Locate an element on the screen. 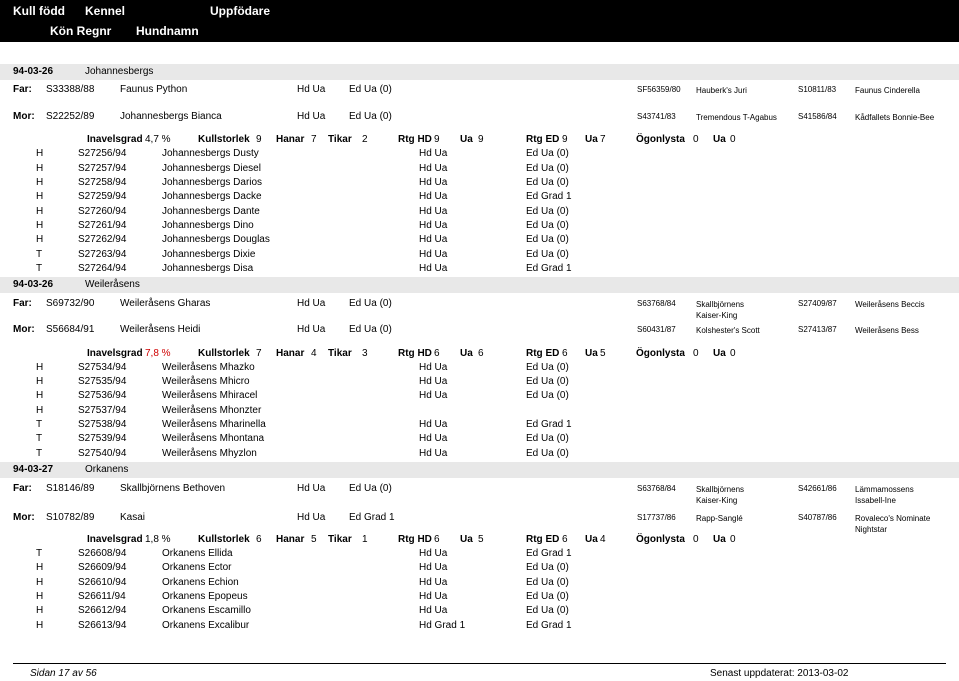 The height and width of the screenshot is (681, 959). parent-regnr: S56684/91 is located at coordinates (70, 329).